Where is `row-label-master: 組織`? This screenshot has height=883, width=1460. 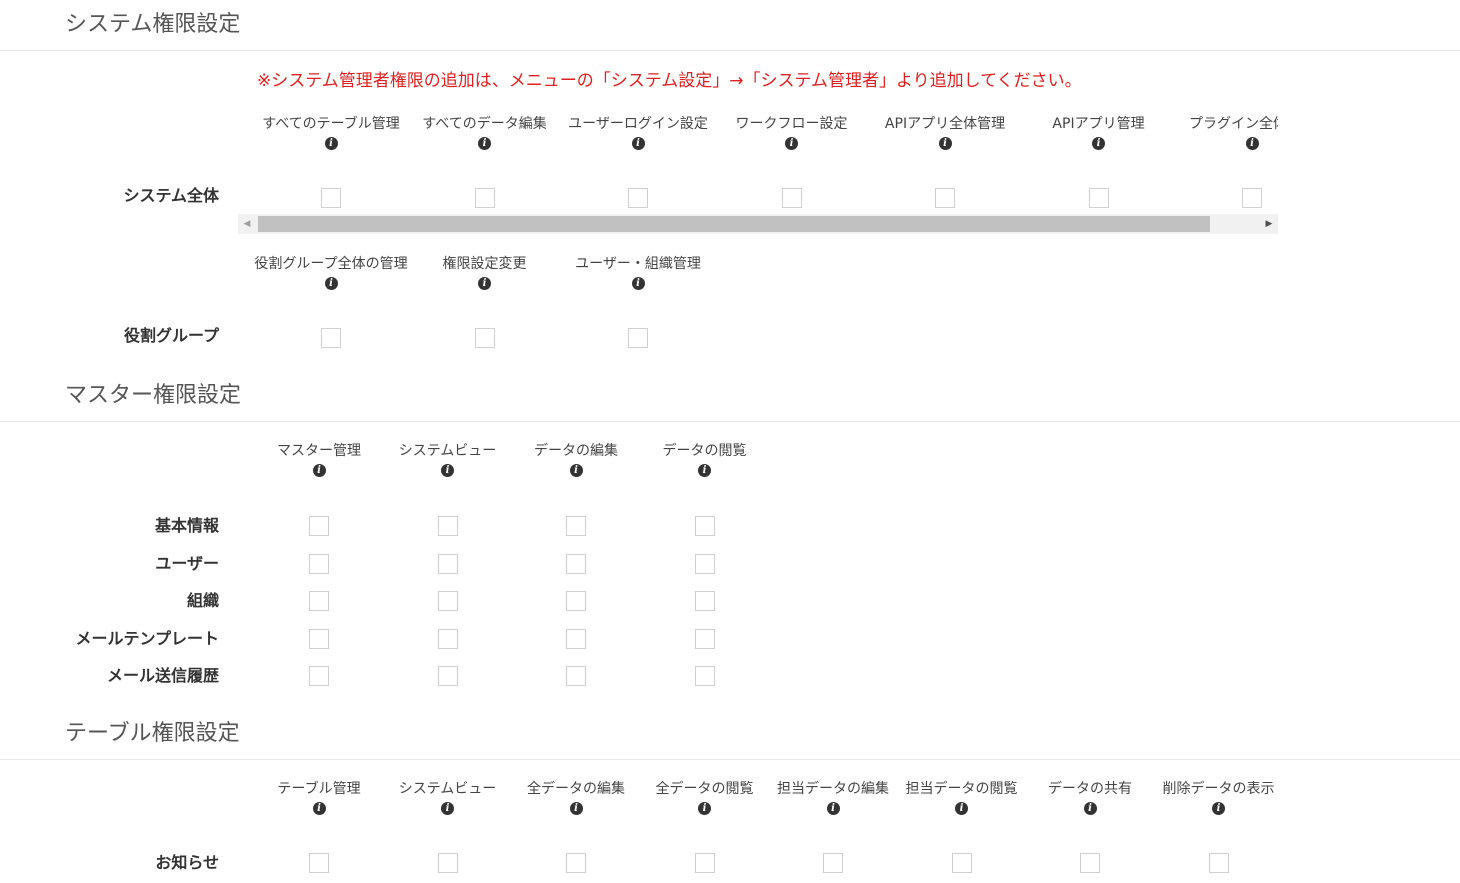
row-label-master: 組織 is located at coordinates (202, 600).